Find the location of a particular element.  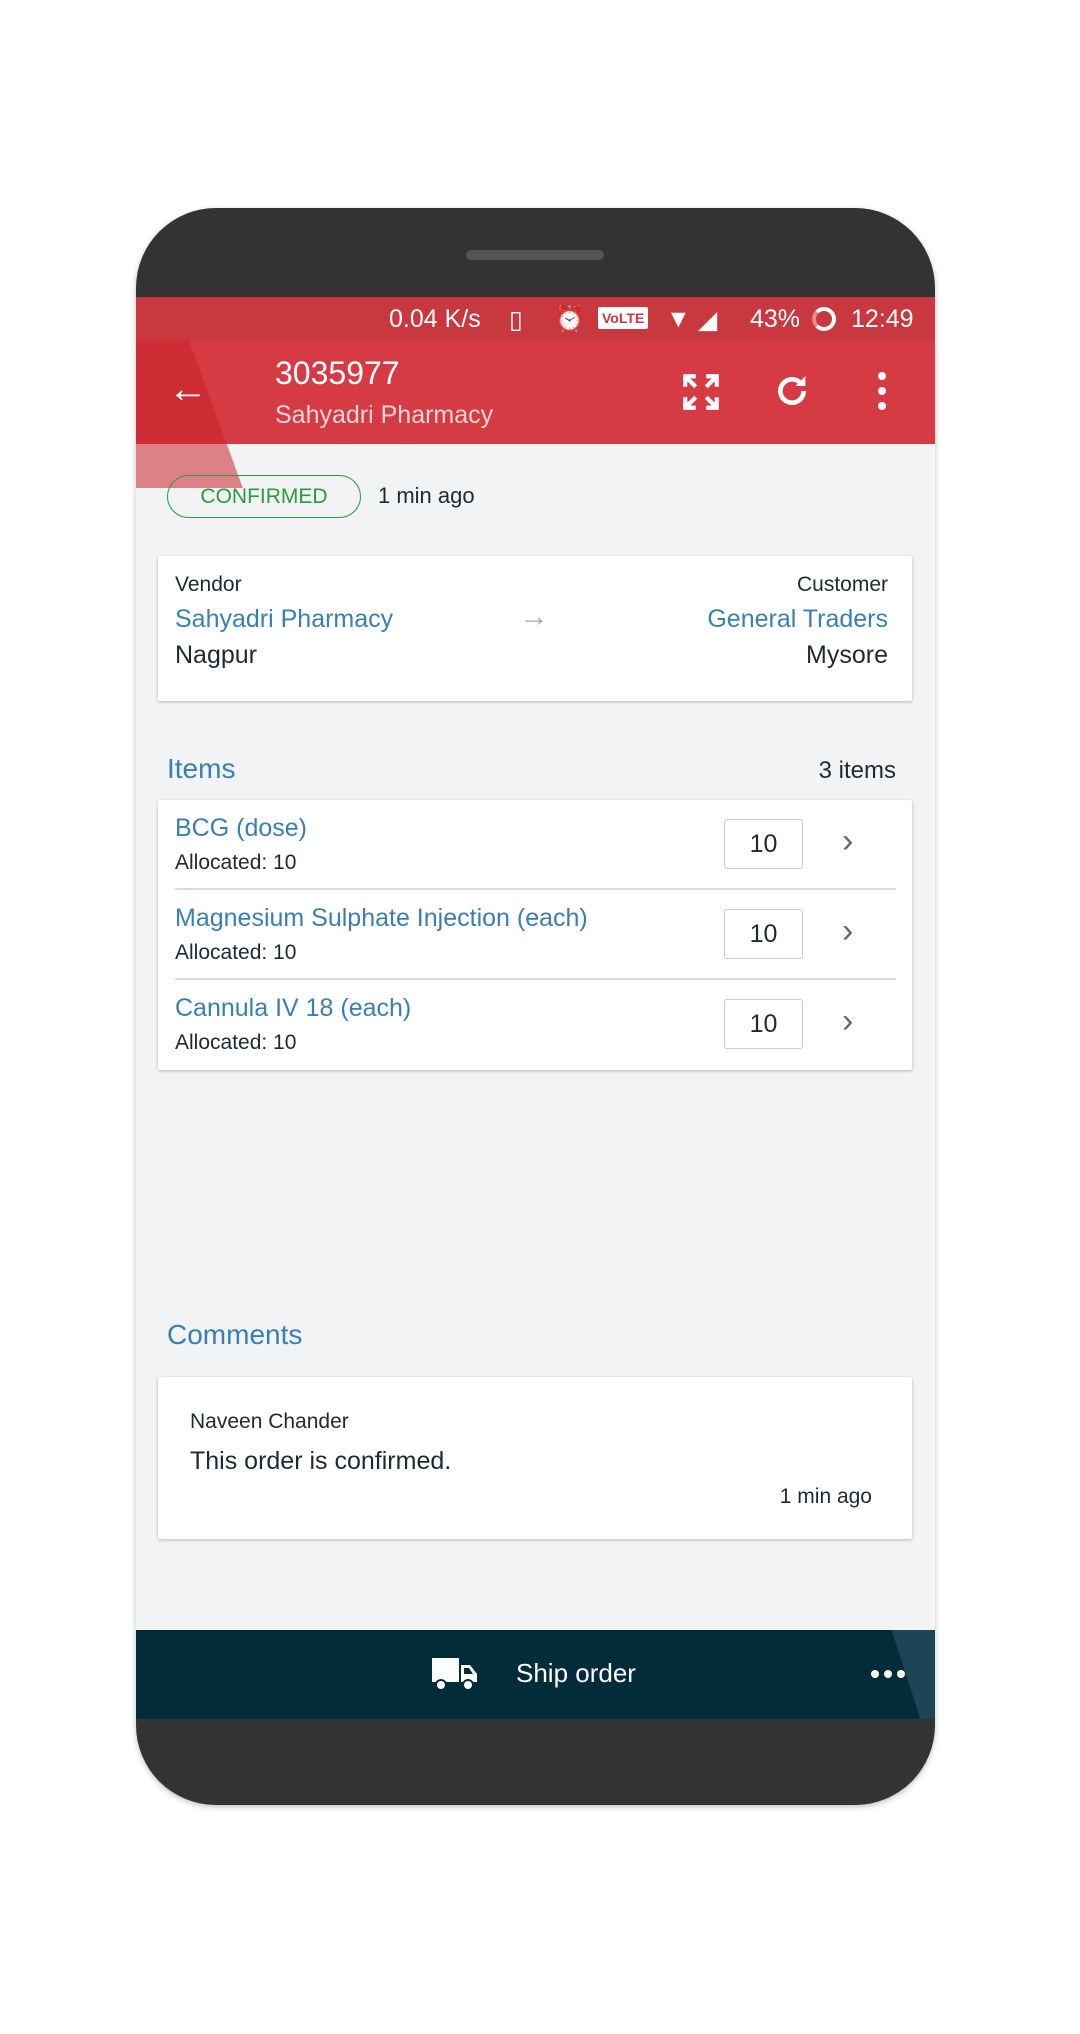

bottom-action-bar: Ship order is located at coordinates (535, 1674).